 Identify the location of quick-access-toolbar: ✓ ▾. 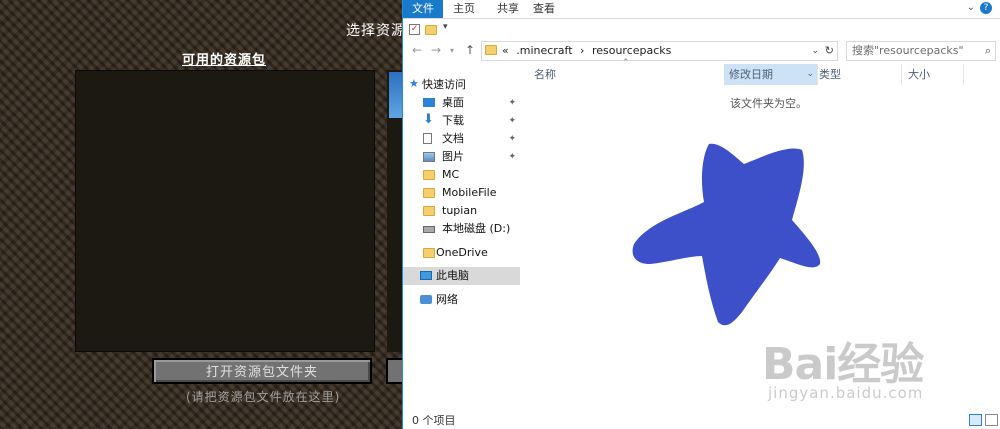
(701, 30).